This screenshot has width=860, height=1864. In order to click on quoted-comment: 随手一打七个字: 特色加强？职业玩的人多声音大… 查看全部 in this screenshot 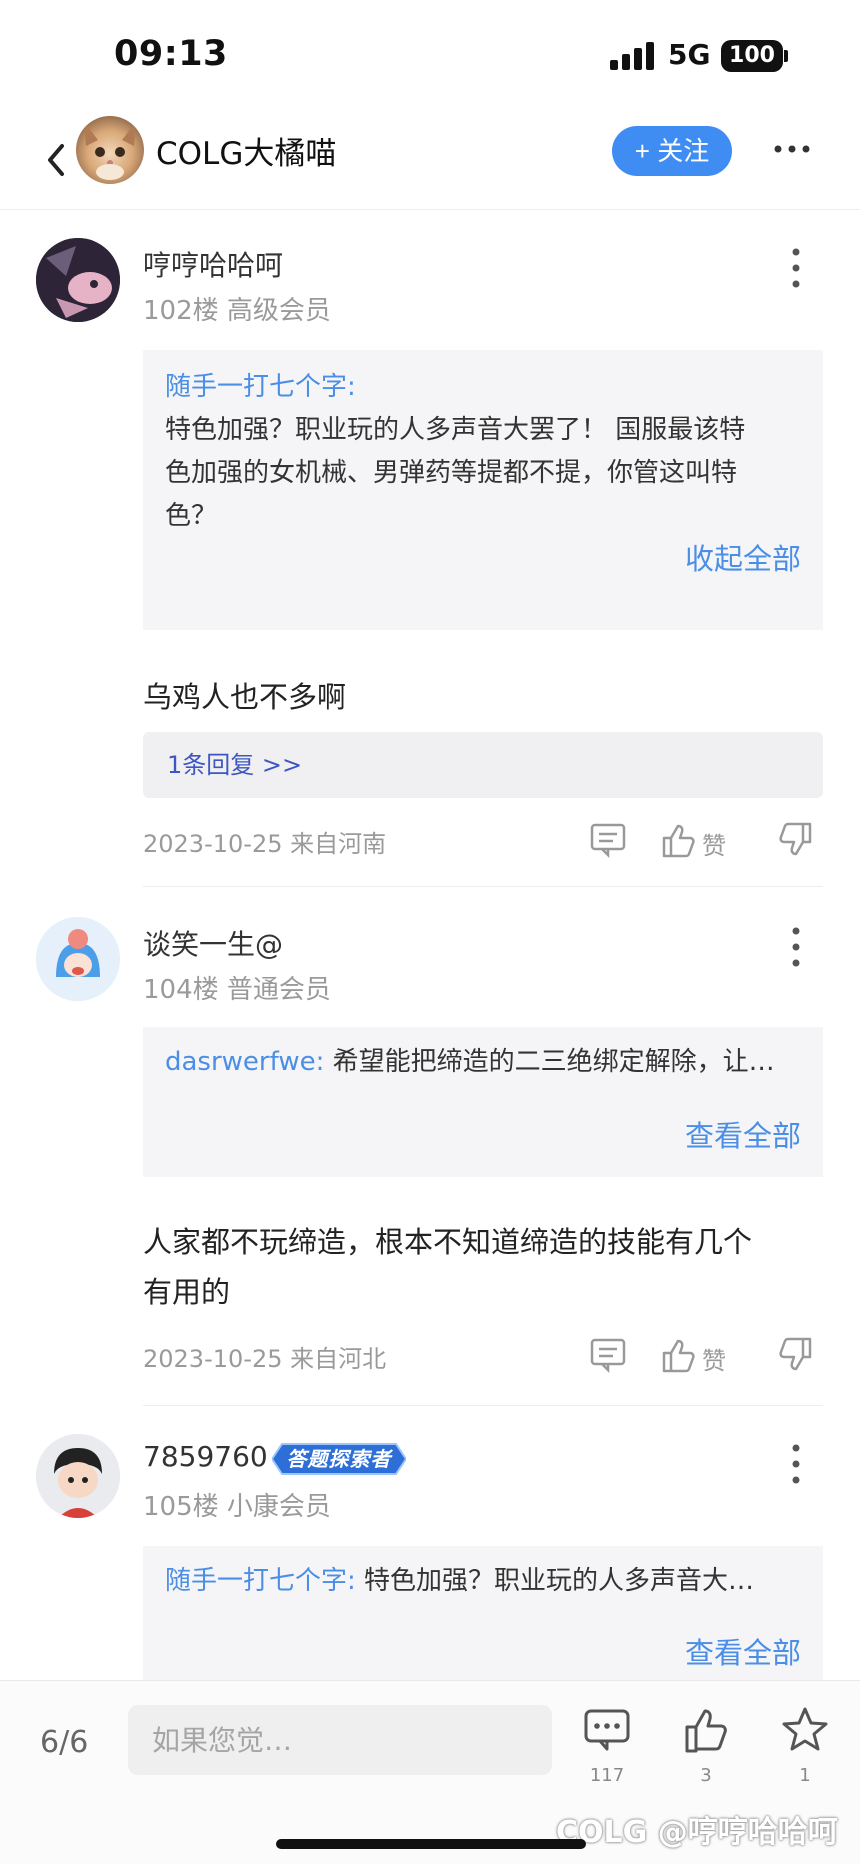, I will do `click(483, 1613)`.